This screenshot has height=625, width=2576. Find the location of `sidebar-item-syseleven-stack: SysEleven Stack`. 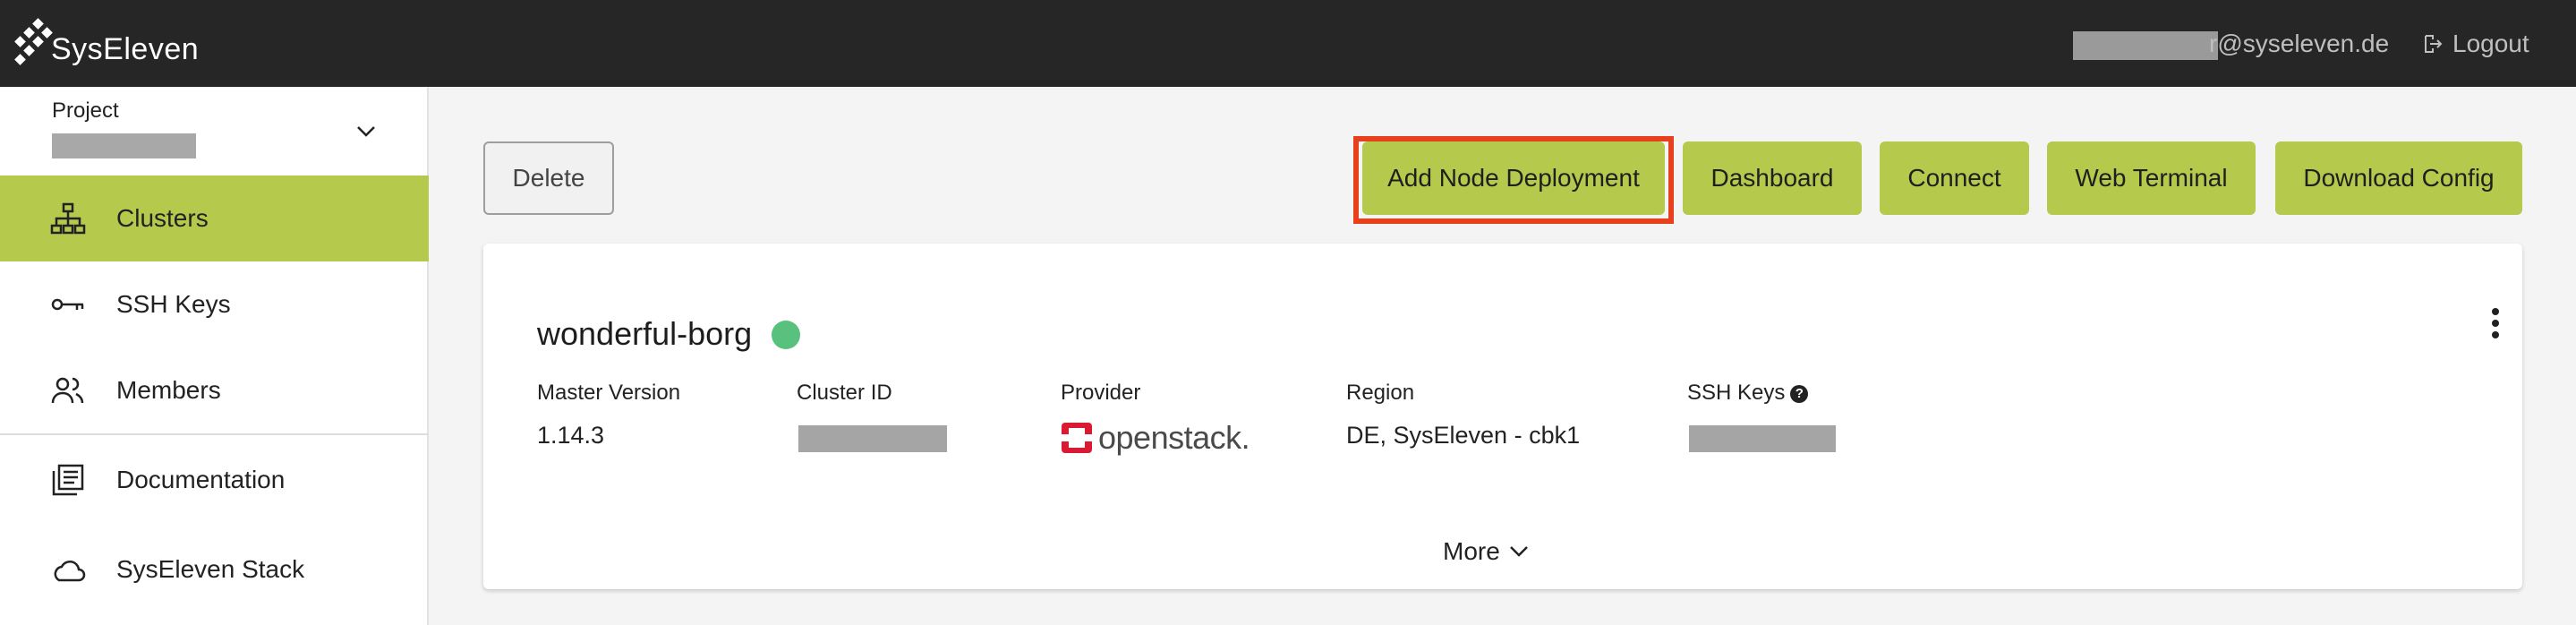

sidebar-item-syseleven-stack: SysEleven Stack is located at coordinates (214, 569).